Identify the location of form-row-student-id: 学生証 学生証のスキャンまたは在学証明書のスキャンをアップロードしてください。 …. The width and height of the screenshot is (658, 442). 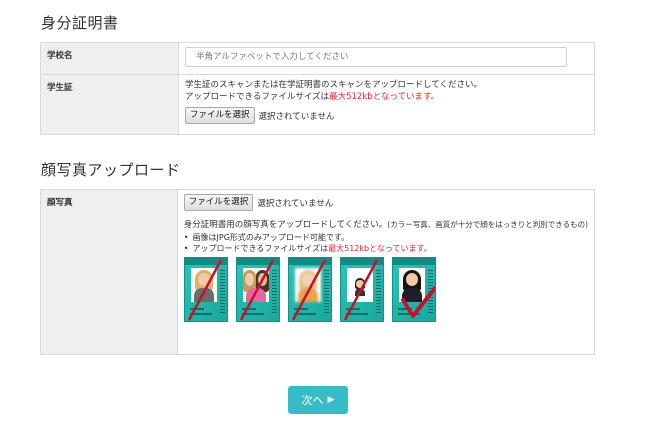
(317, 104).